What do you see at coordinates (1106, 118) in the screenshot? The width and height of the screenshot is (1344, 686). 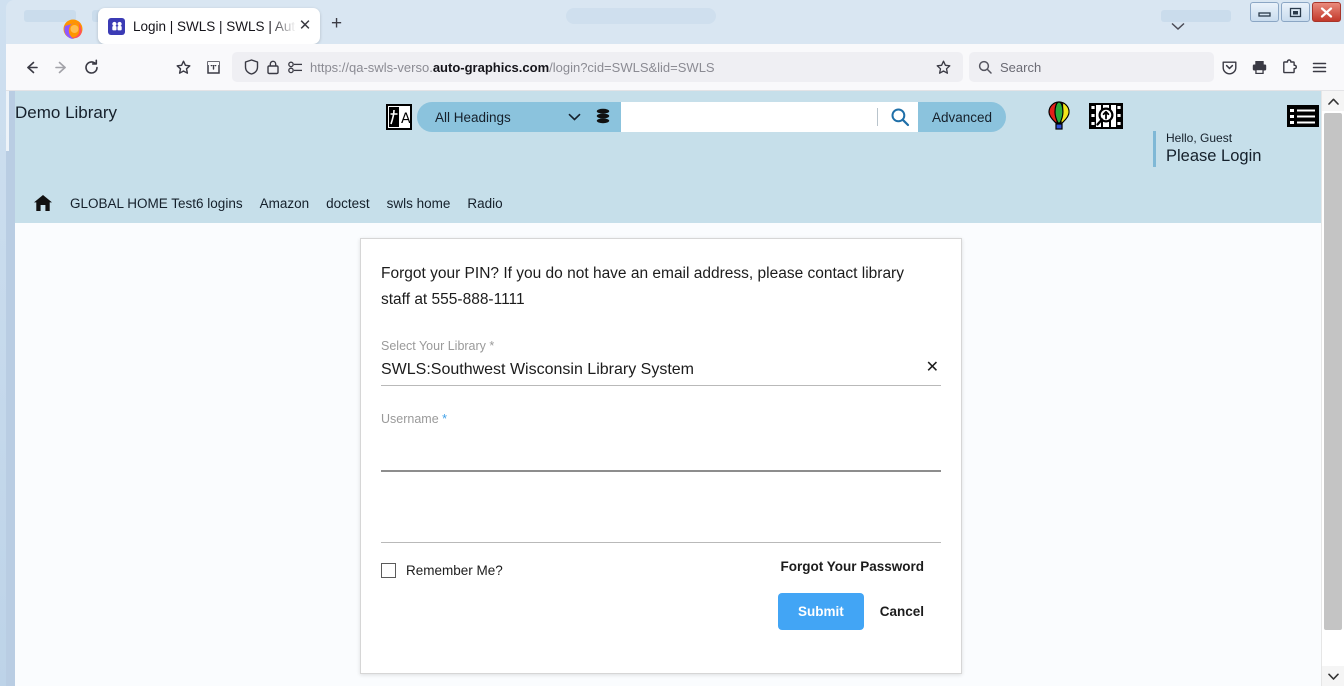 I see `image-search-icon` at bounding box center [1106, 118].